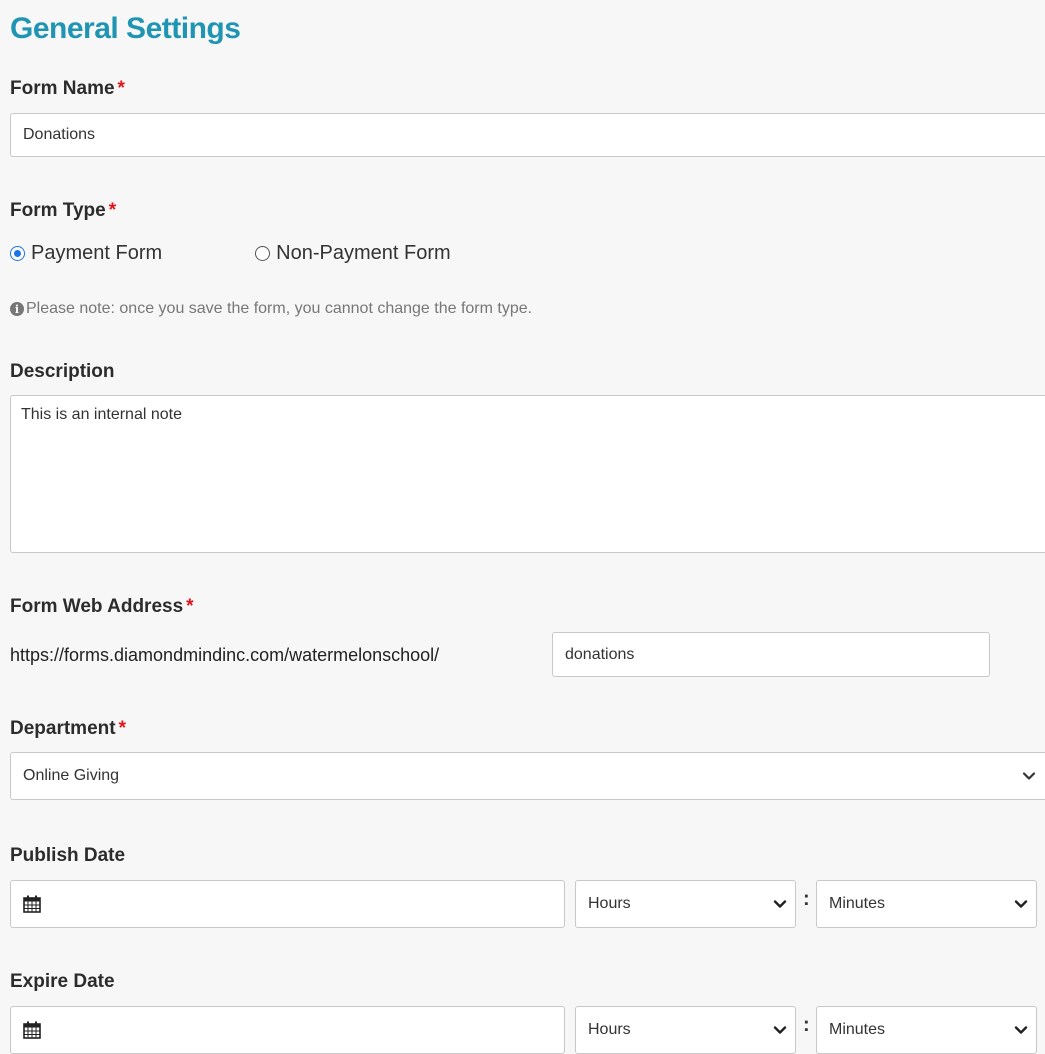  I want to click on web-address-label-text: Form Web Address, so click(97, 606).